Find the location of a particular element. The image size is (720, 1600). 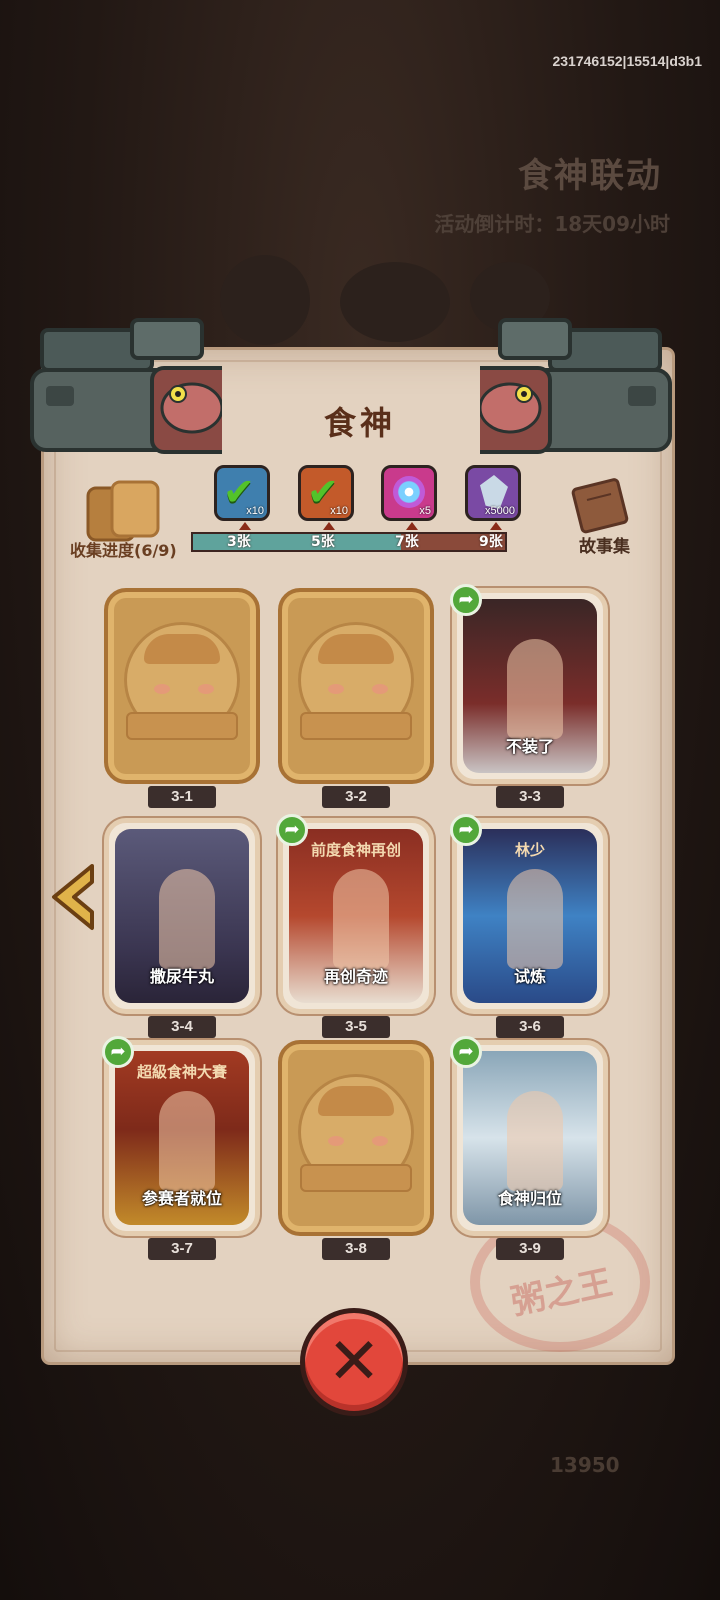

card-number-label: 3-1 is located at coordinates (182, 797).